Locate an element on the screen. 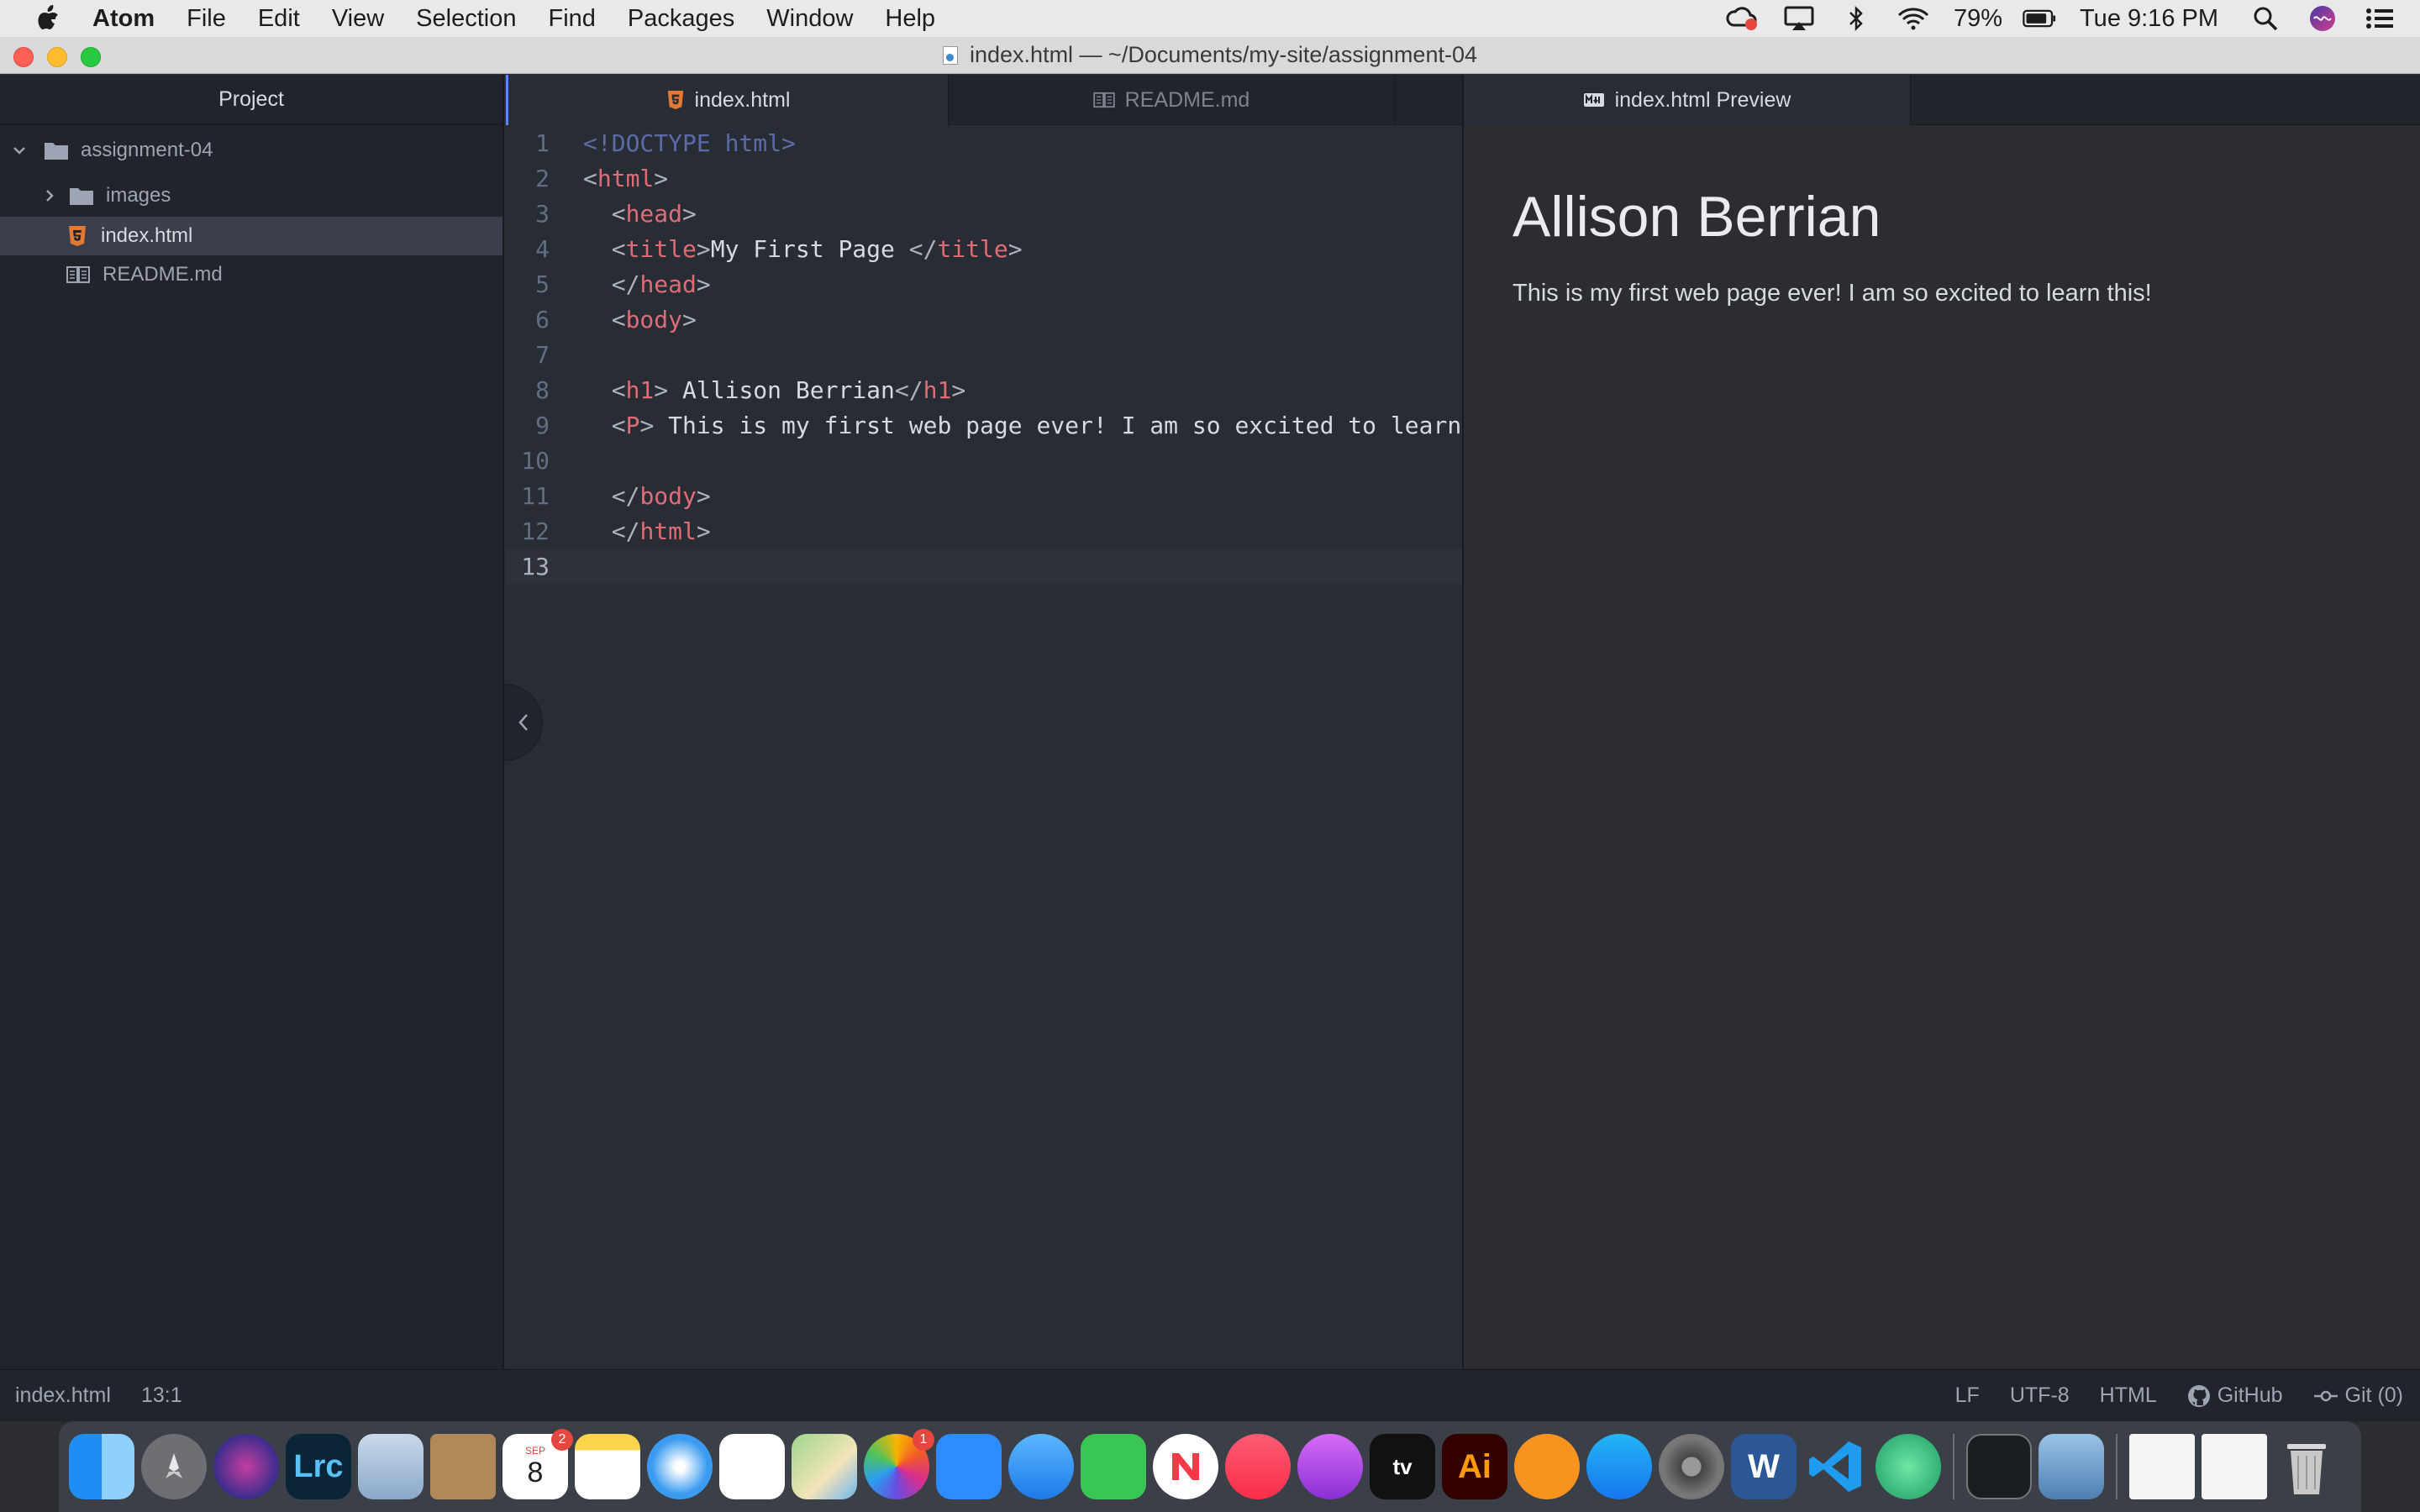 The width and height of the screenshot is (2420, 1512). dock-facetime-icon is located at coordinates (1113, 1466).